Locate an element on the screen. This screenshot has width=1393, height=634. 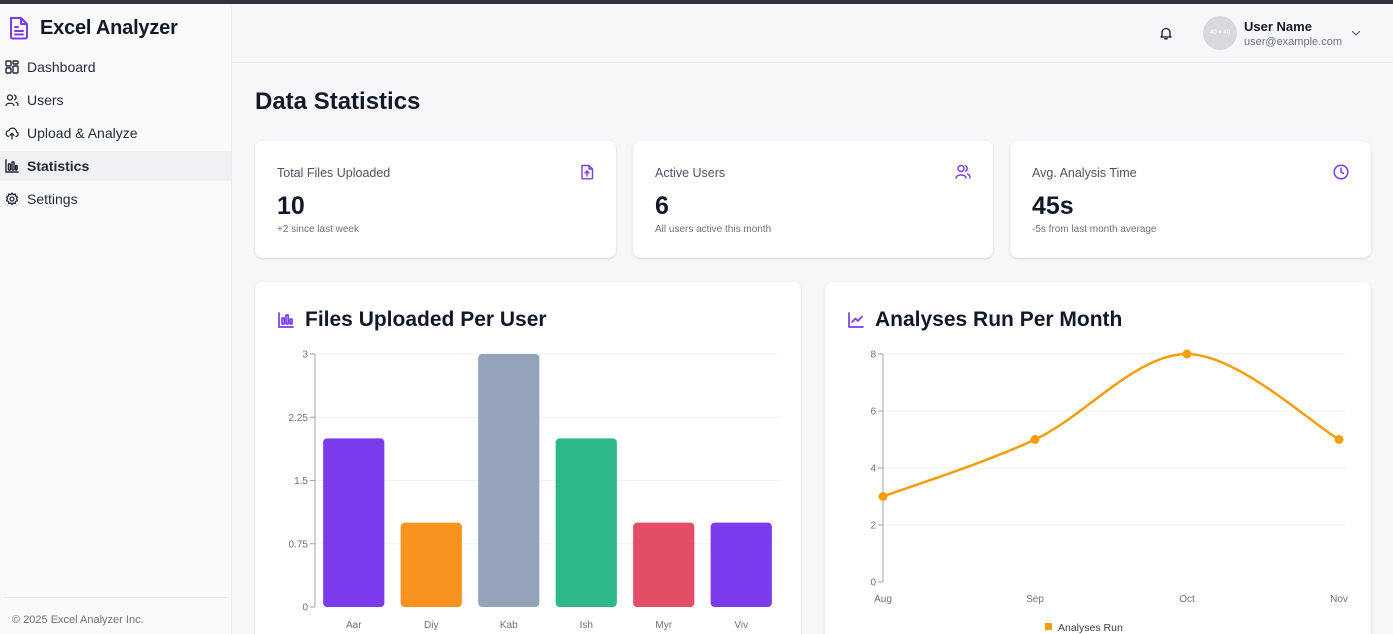
y-tick-label: 2 is located at coordinates (873, 526).